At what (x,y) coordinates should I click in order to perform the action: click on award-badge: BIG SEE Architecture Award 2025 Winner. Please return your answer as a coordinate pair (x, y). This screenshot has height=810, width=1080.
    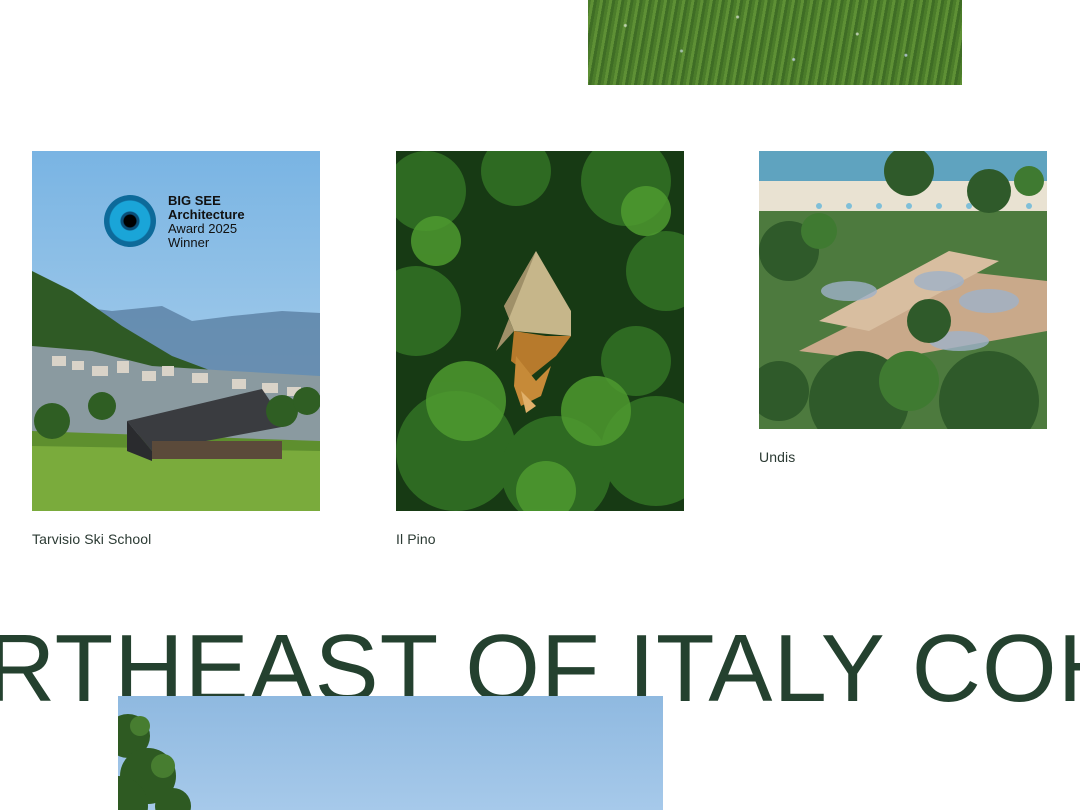
    Looking at the image, I should click on (194, 223).